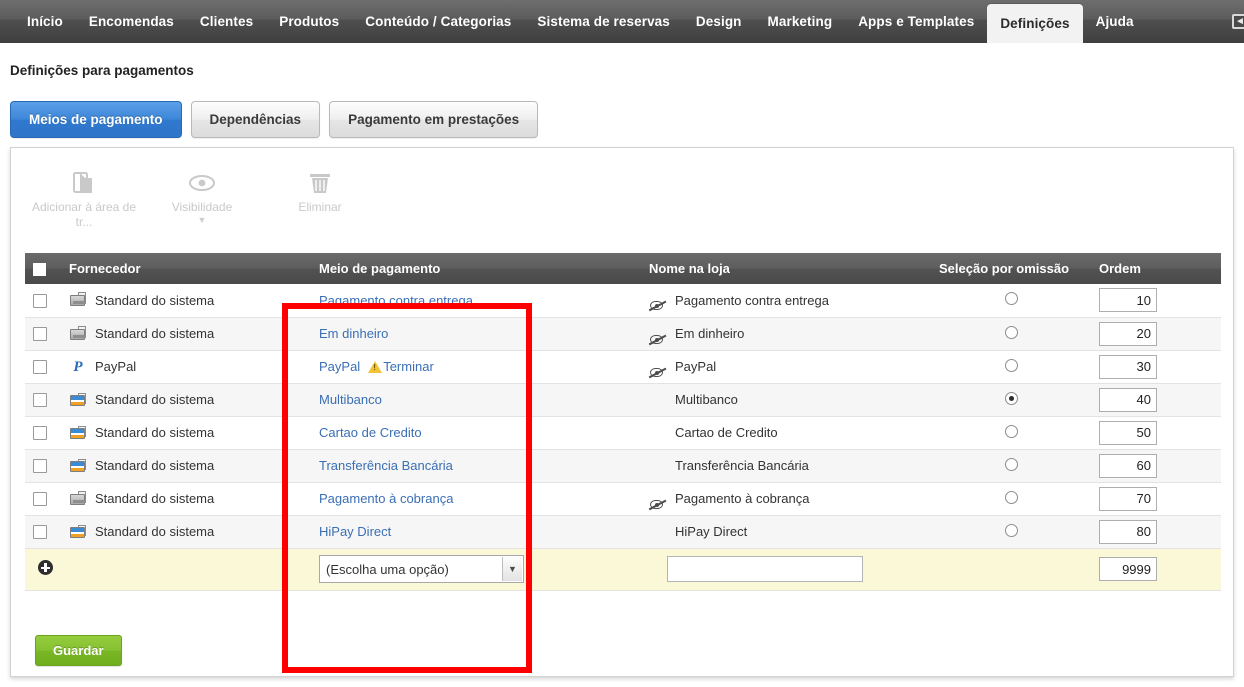 Image resolution: width=1244 pixels, height=687 pixels. Describe the element at coordinates (96, 119) in the screenshot. I see `subtab-meios-de-pagamento: Meios de pagamento` at that location.